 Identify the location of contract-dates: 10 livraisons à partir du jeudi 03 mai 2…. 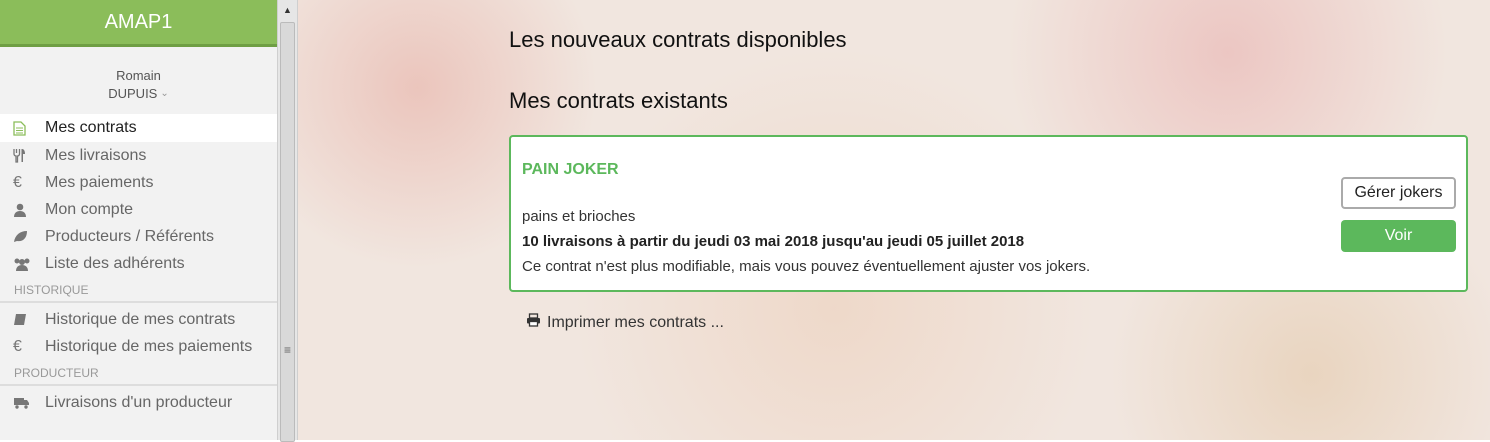
(773, 241).